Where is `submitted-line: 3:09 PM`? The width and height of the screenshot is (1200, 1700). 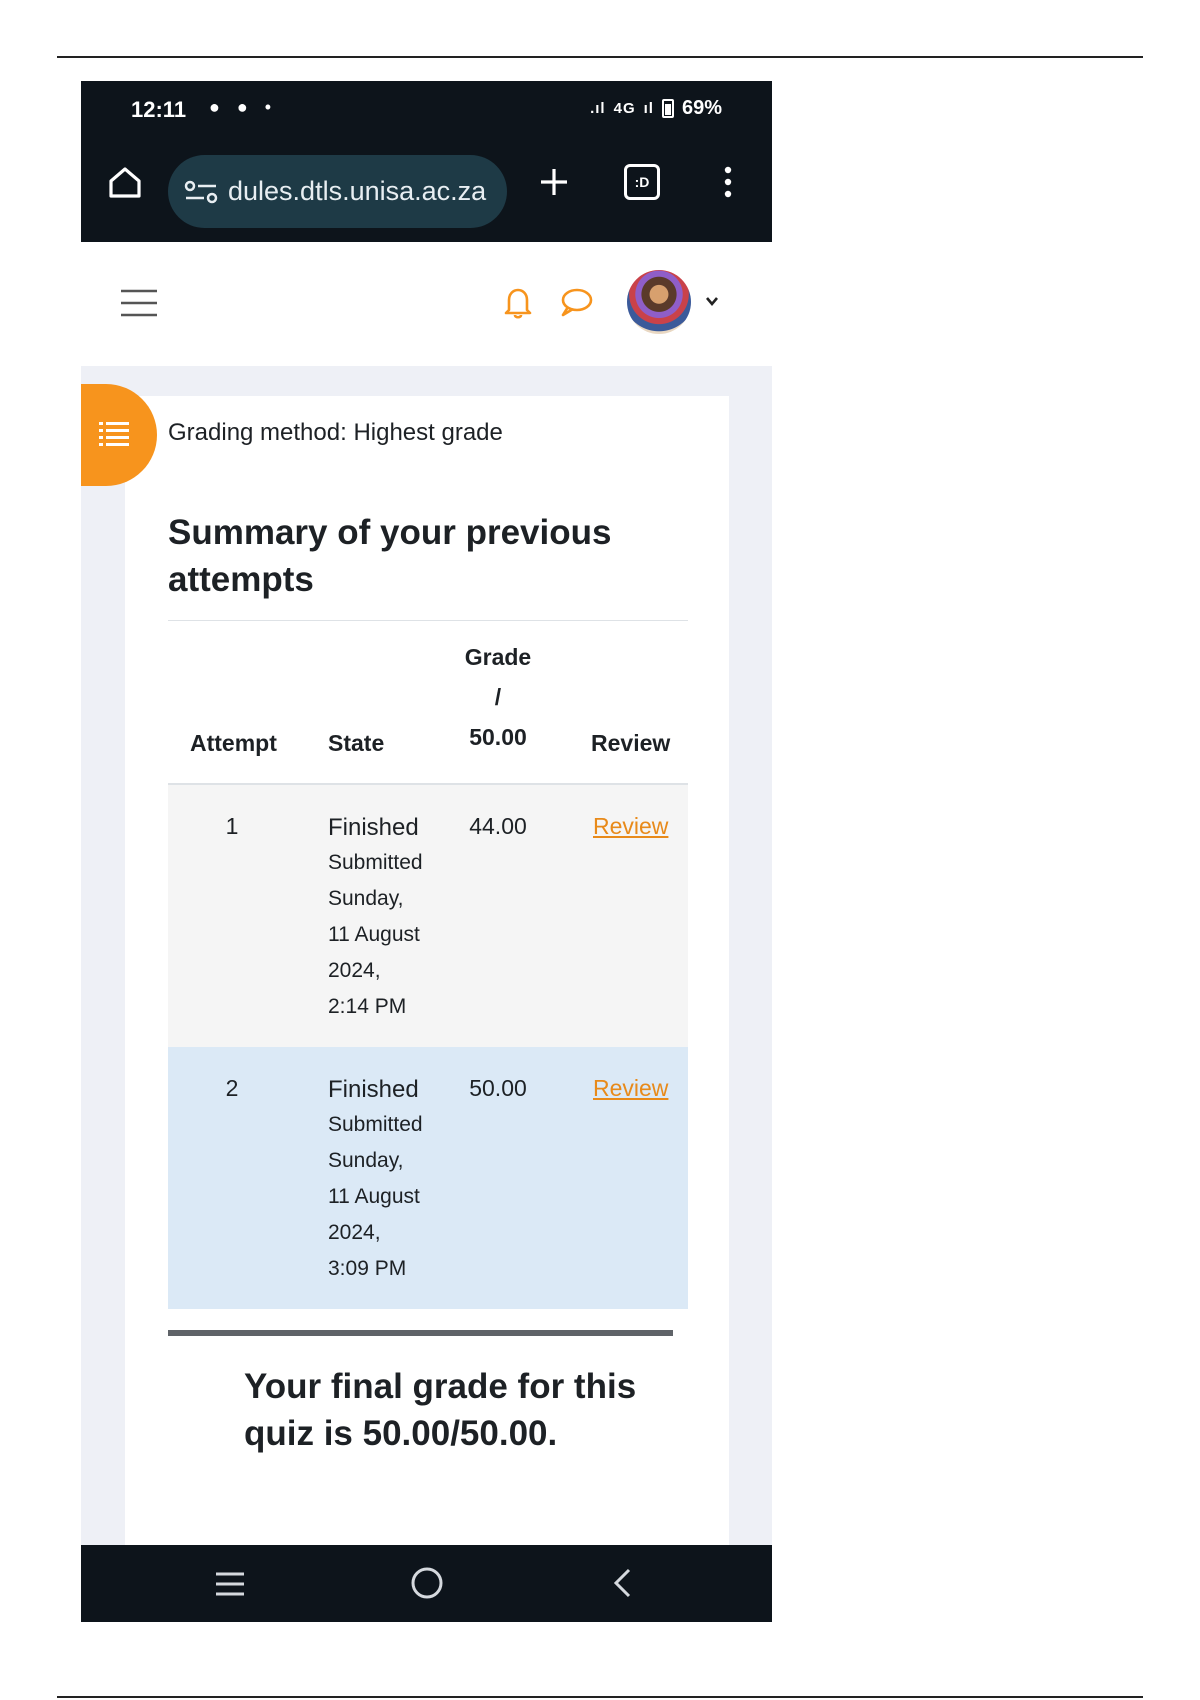
submitted-line: 3:09 PM is located at coordinates (367, 1268).